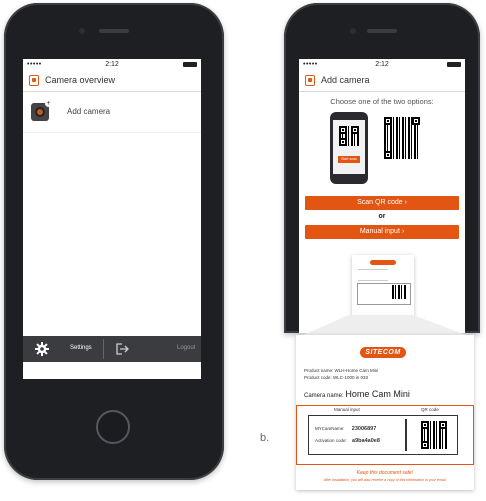 The width and height of the screenshot is (486, 501). I want to click on activation-row: Activation code: a9ba4a0e8, so click(347, 441).